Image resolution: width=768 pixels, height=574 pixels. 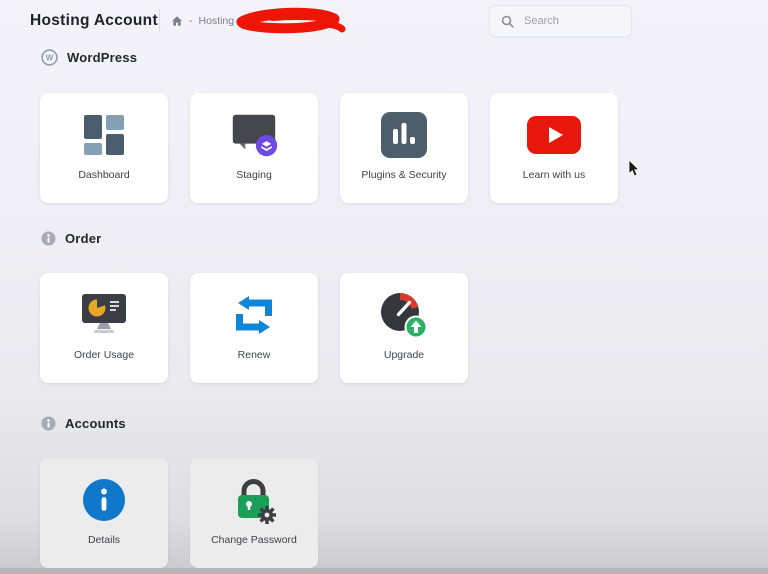 I want to click on card-label: Upgrade, so click(x=404, y=355).